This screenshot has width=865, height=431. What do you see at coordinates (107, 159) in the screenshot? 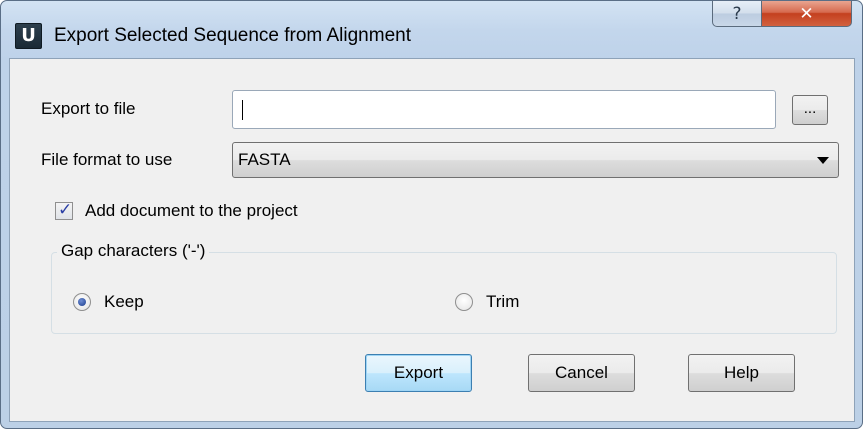
I see `file-format-label: File format to use` at bounding box center [107, 159].